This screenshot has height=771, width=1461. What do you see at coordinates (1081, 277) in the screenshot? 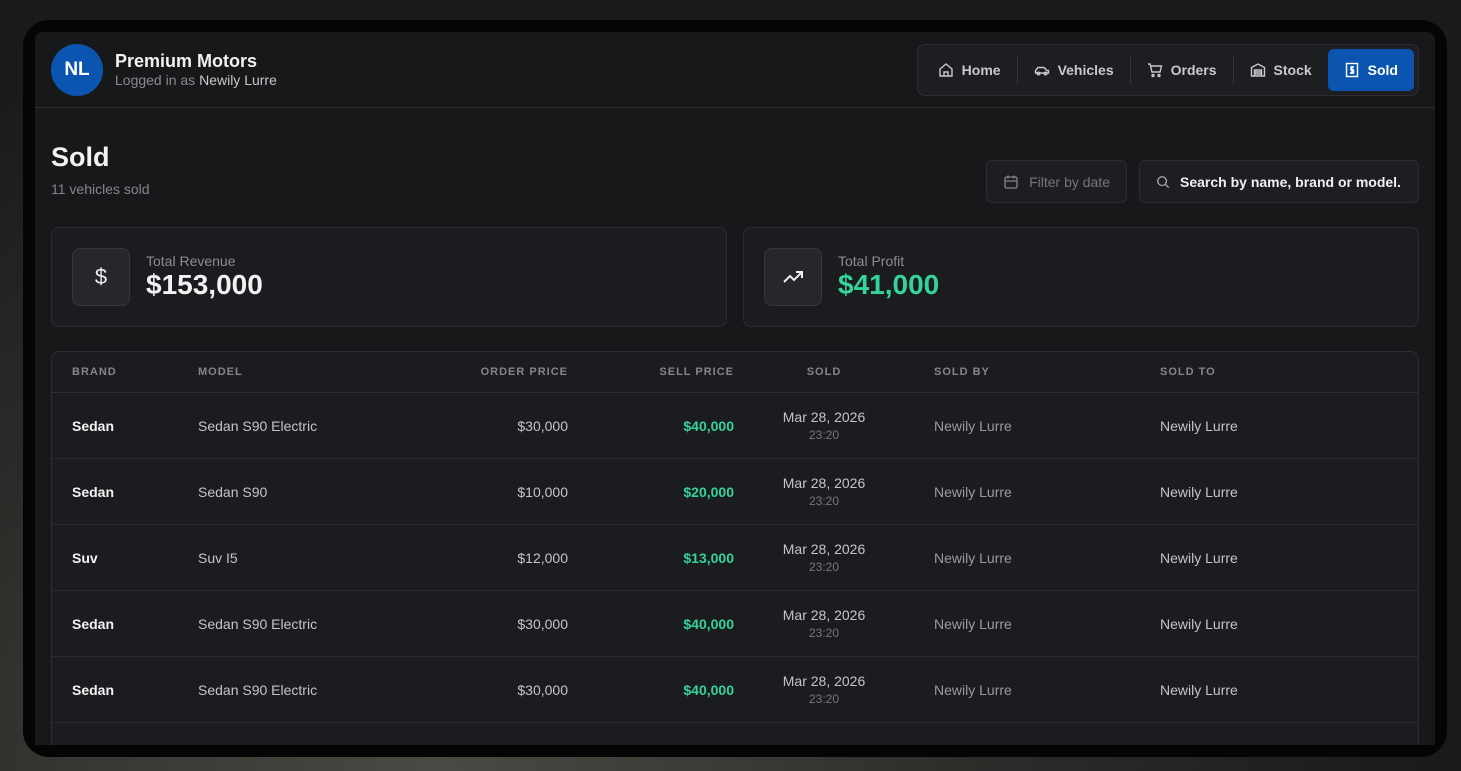
I see `total-profit-card: Total Profit $41,000` at bounding box center [1081, 277].